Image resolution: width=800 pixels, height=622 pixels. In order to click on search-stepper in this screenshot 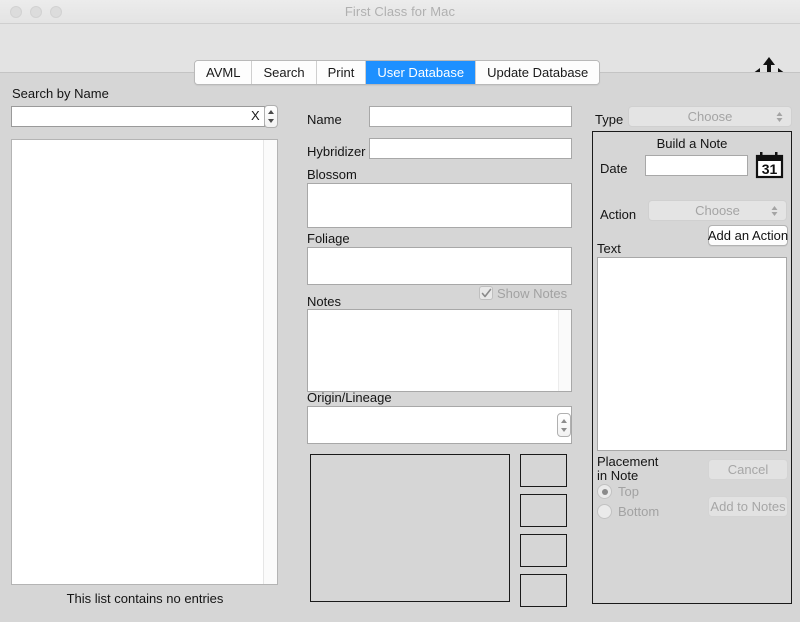, I will do `click(271, 116)`.